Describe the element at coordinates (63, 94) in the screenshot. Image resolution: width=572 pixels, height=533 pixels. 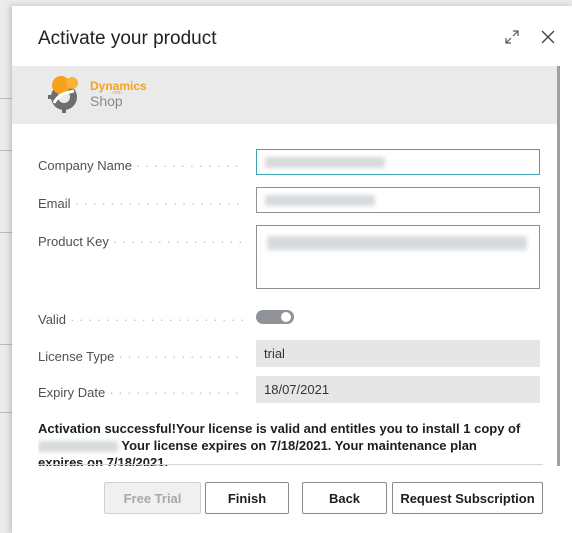
I see `dynamics-shop-logo-icon` at that location.